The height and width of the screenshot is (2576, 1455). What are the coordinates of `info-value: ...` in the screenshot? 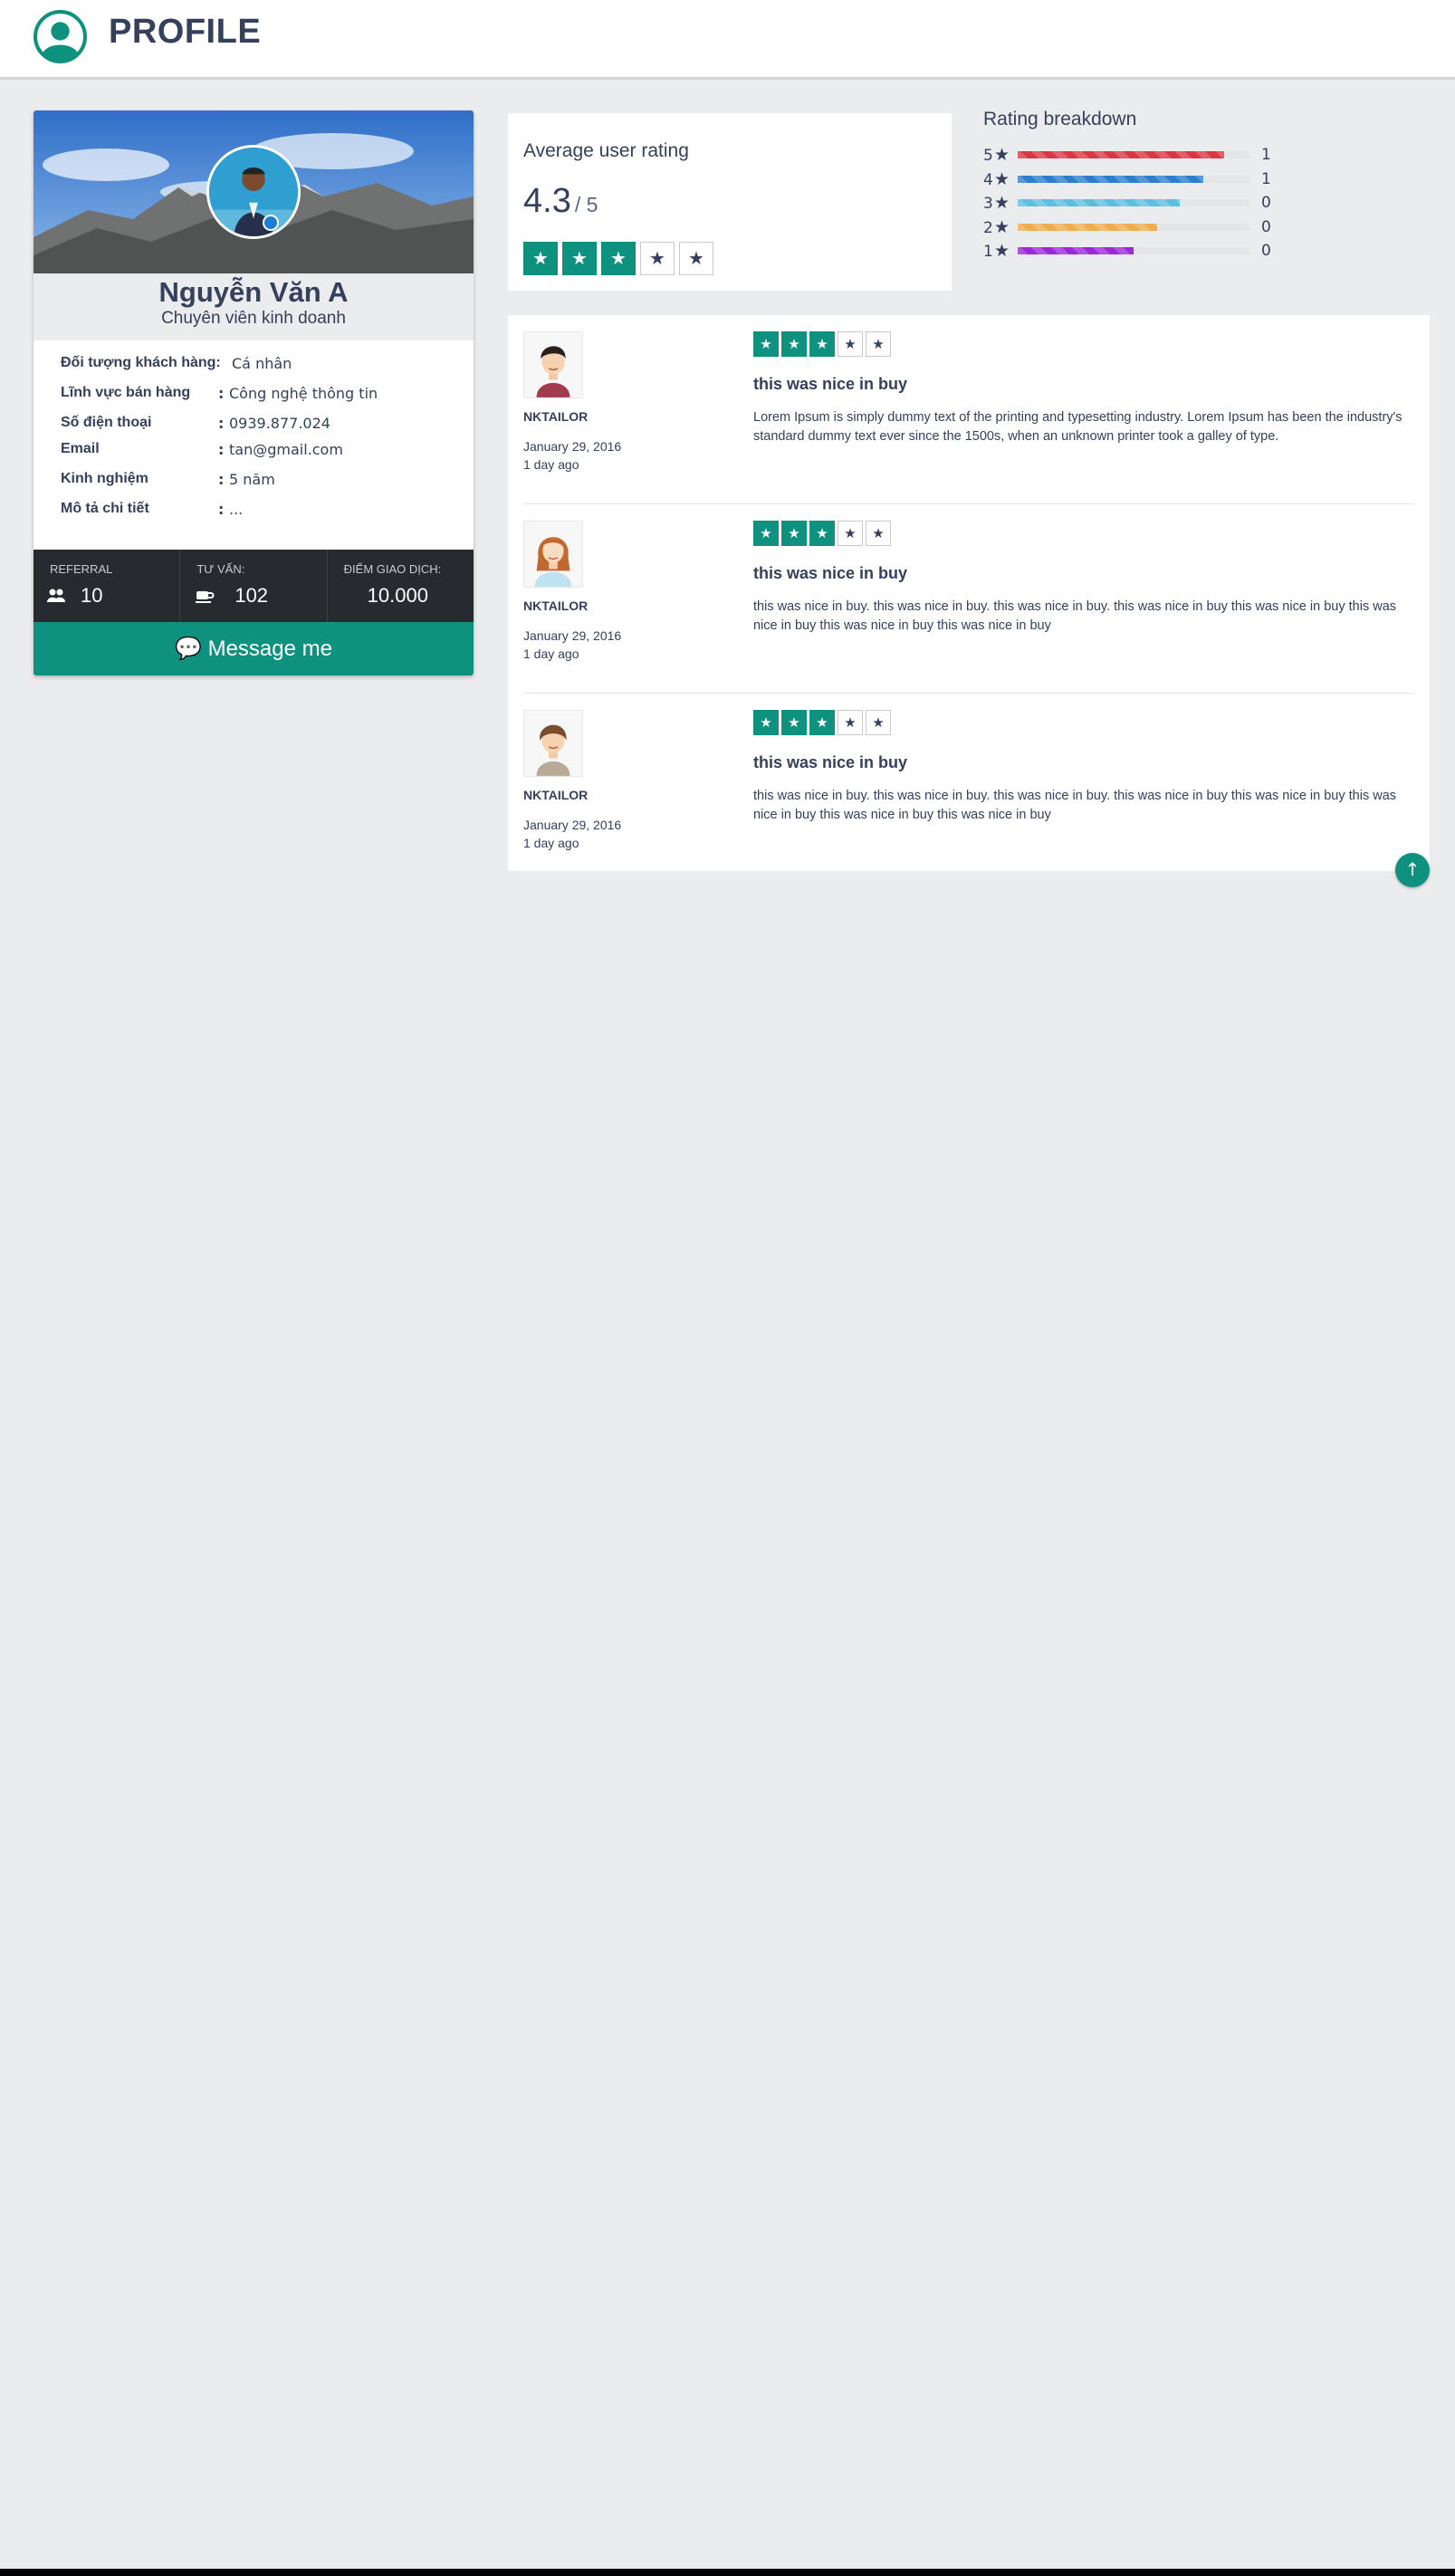 It's located at (237, 509).